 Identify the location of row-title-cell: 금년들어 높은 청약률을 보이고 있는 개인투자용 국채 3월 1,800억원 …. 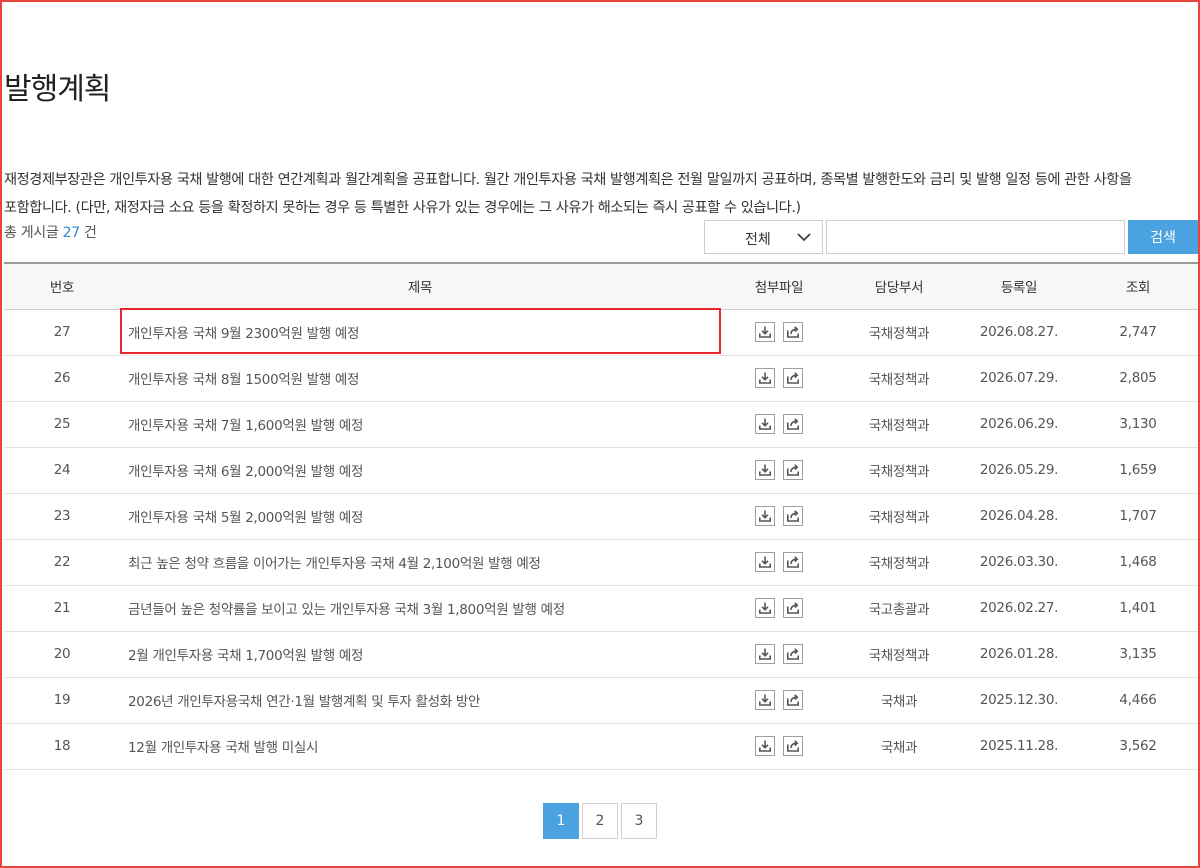
(420, 608).